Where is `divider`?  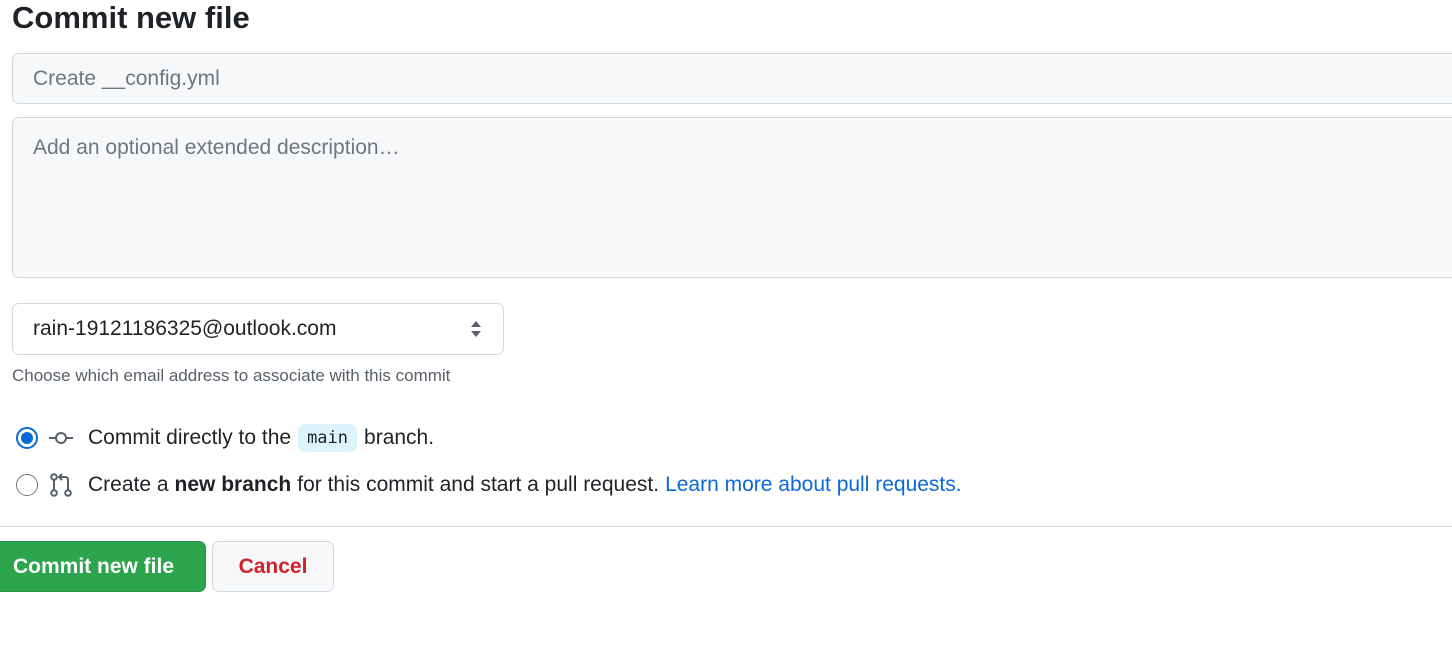
divider is located at coordinates (726, 526).